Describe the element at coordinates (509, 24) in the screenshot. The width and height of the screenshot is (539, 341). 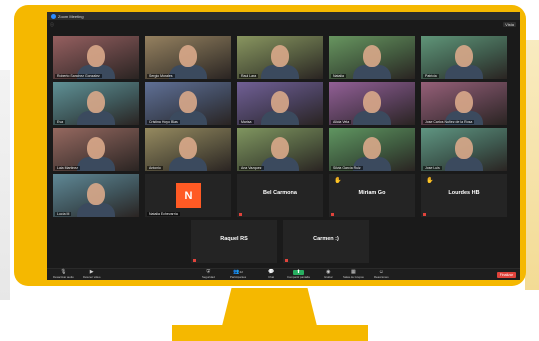
I see `view-toggle-button: Vista` at that location.